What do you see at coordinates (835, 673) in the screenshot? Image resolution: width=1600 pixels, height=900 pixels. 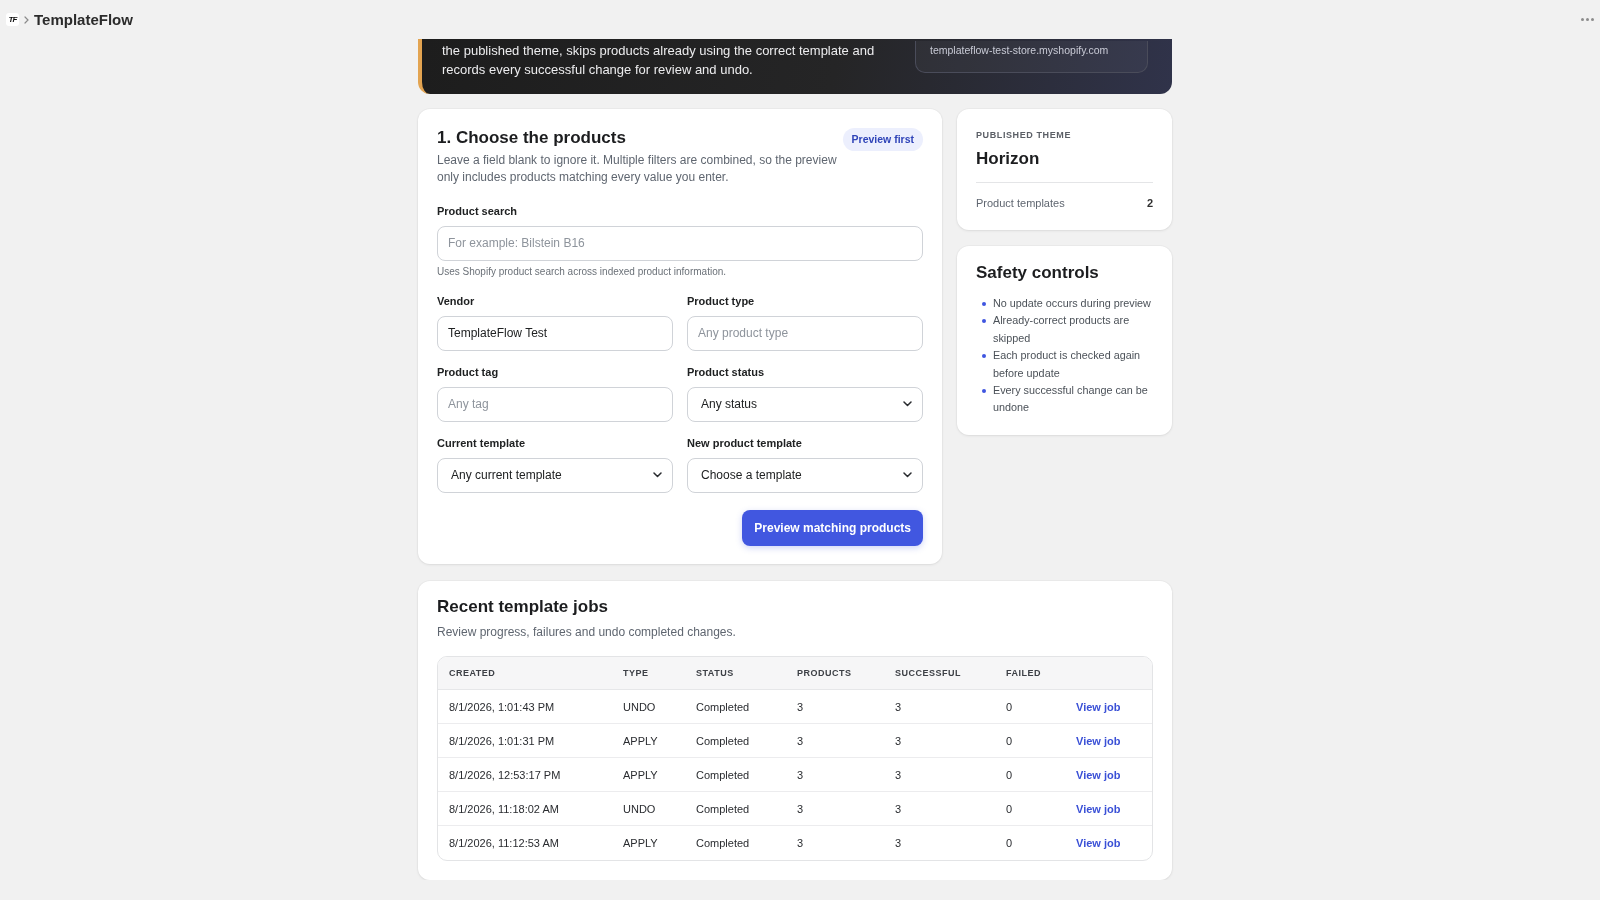 I see `column-header: PRODUCTS` at bounding box center [835, 673].